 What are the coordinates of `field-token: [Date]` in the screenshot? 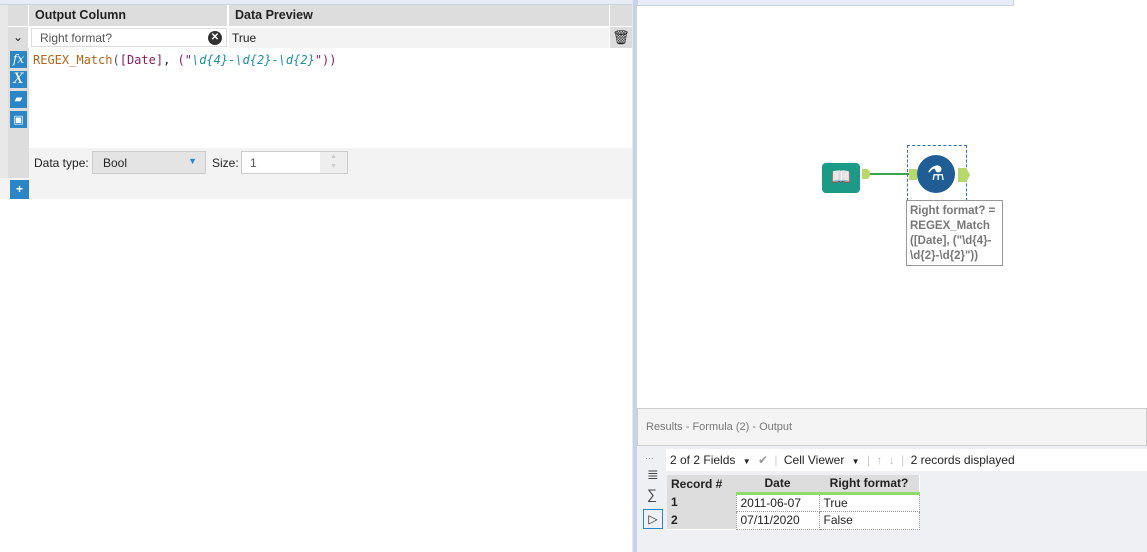 It's located at (141, 60).